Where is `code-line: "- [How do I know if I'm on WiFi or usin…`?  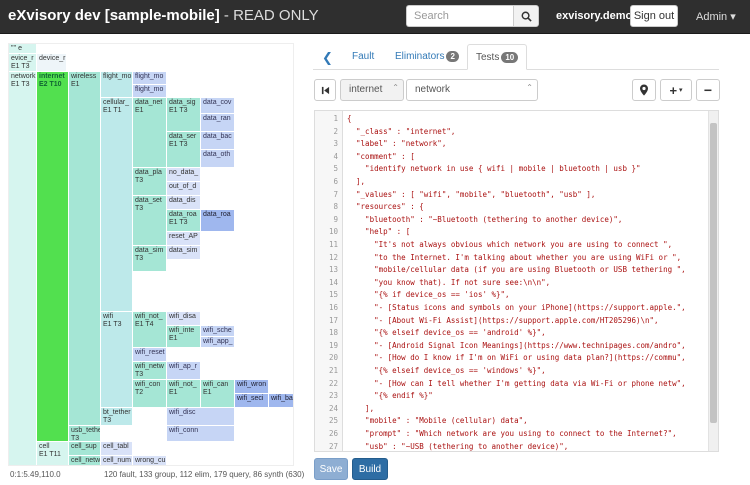 code-line: "- [How do I know if I'm on WiFi or usin… is located at coordinates (516, 358).